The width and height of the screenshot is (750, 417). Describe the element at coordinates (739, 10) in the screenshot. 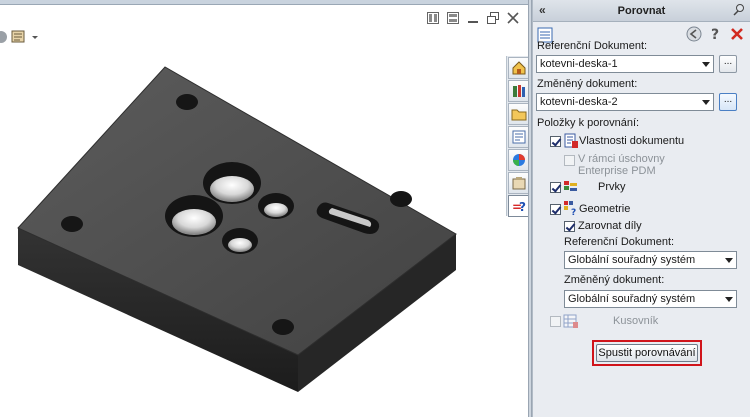

I see `pin-icon` at that location.